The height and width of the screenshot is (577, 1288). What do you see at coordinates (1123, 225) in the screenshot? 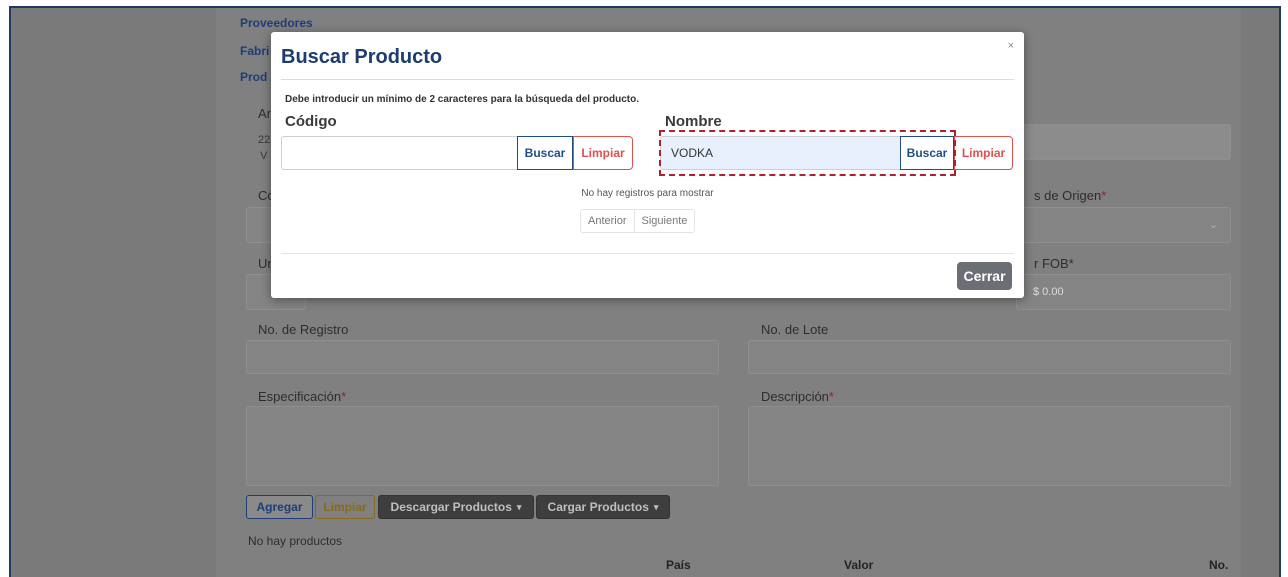
I see `pais-origen-select: ⌄` at bounding box center [1123, 225].